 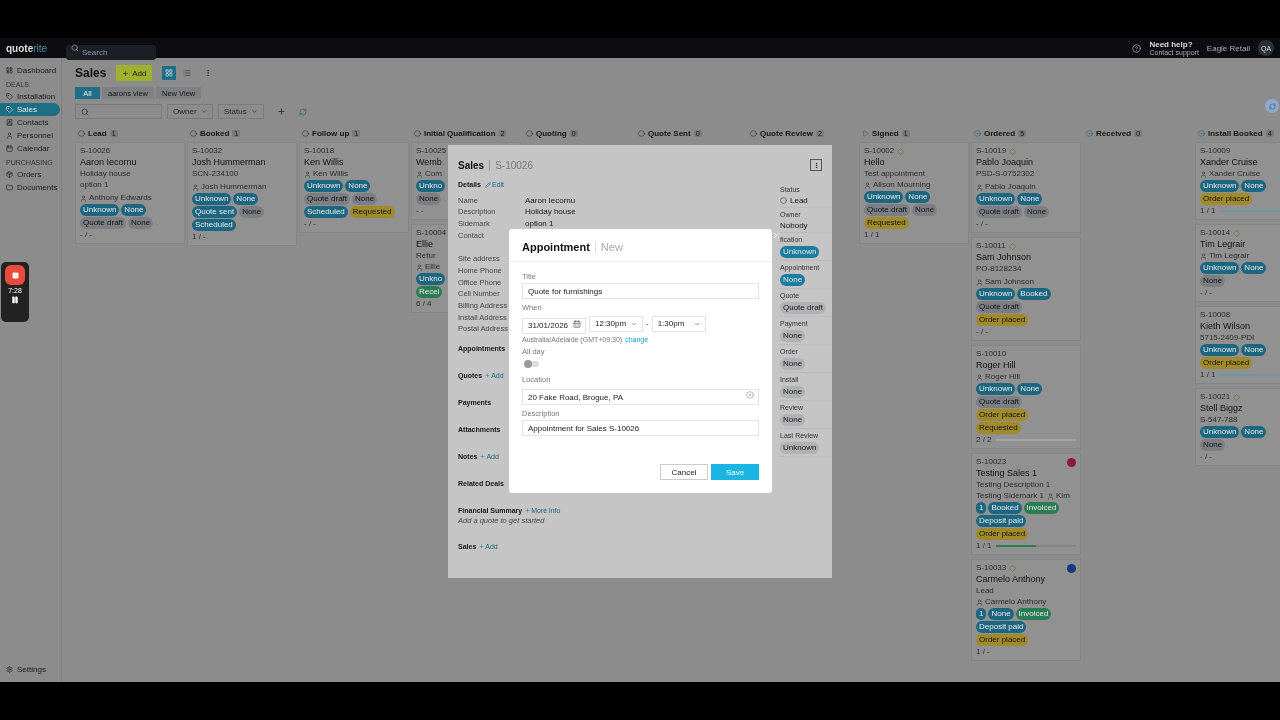 What do you see at coordinates (15, 275) in the screenshot?
I see `stop-button` at bounding box center [15, 275].